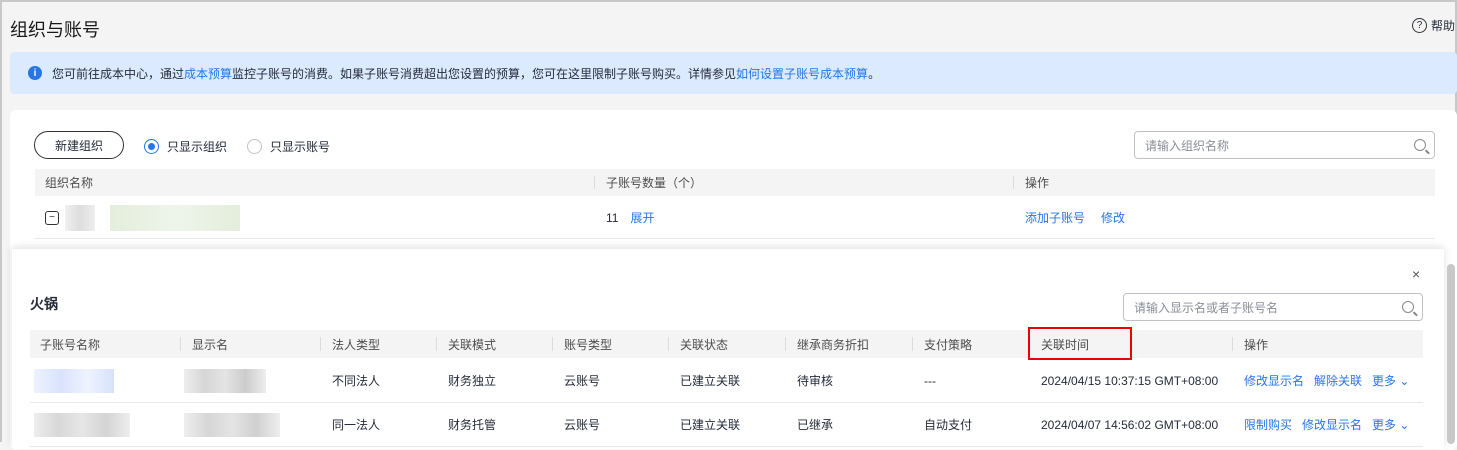 Image resolution: width=1457 pixels, height=450 pixels. What do you see at coordinates (44, 304) in the screenshot?
I see `panel-title: 火锅` at bounding box center [44, 304].